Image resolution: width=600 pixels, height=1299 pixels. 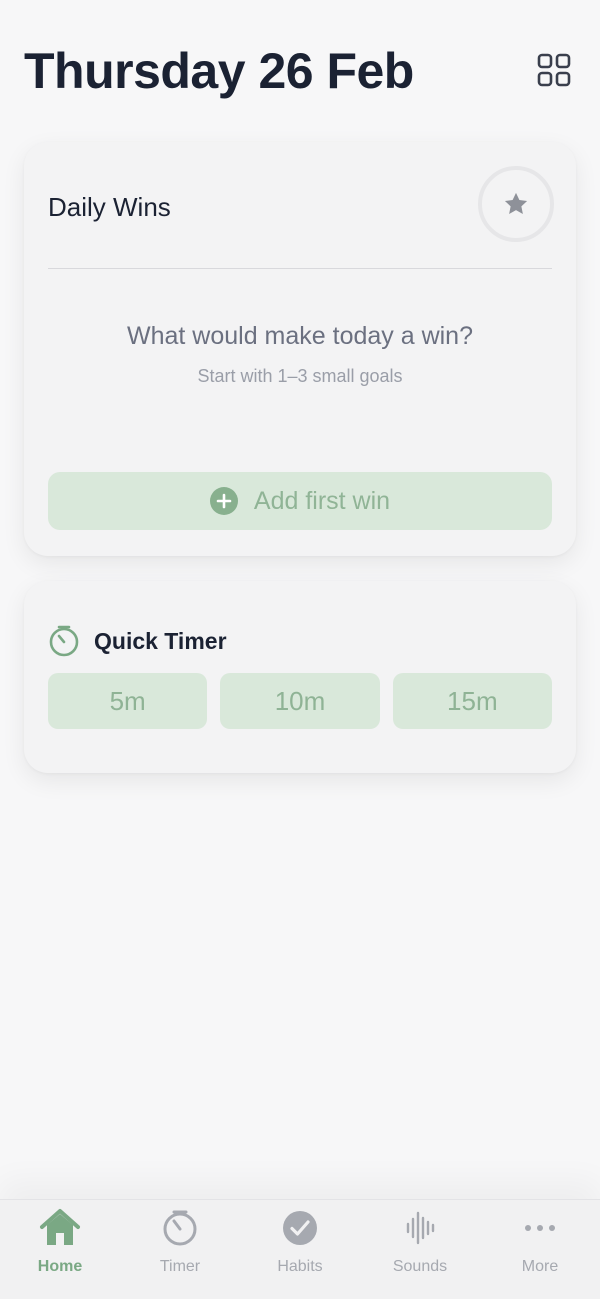 I want to click on check-circle-icon, so click(x=300, y=1228).